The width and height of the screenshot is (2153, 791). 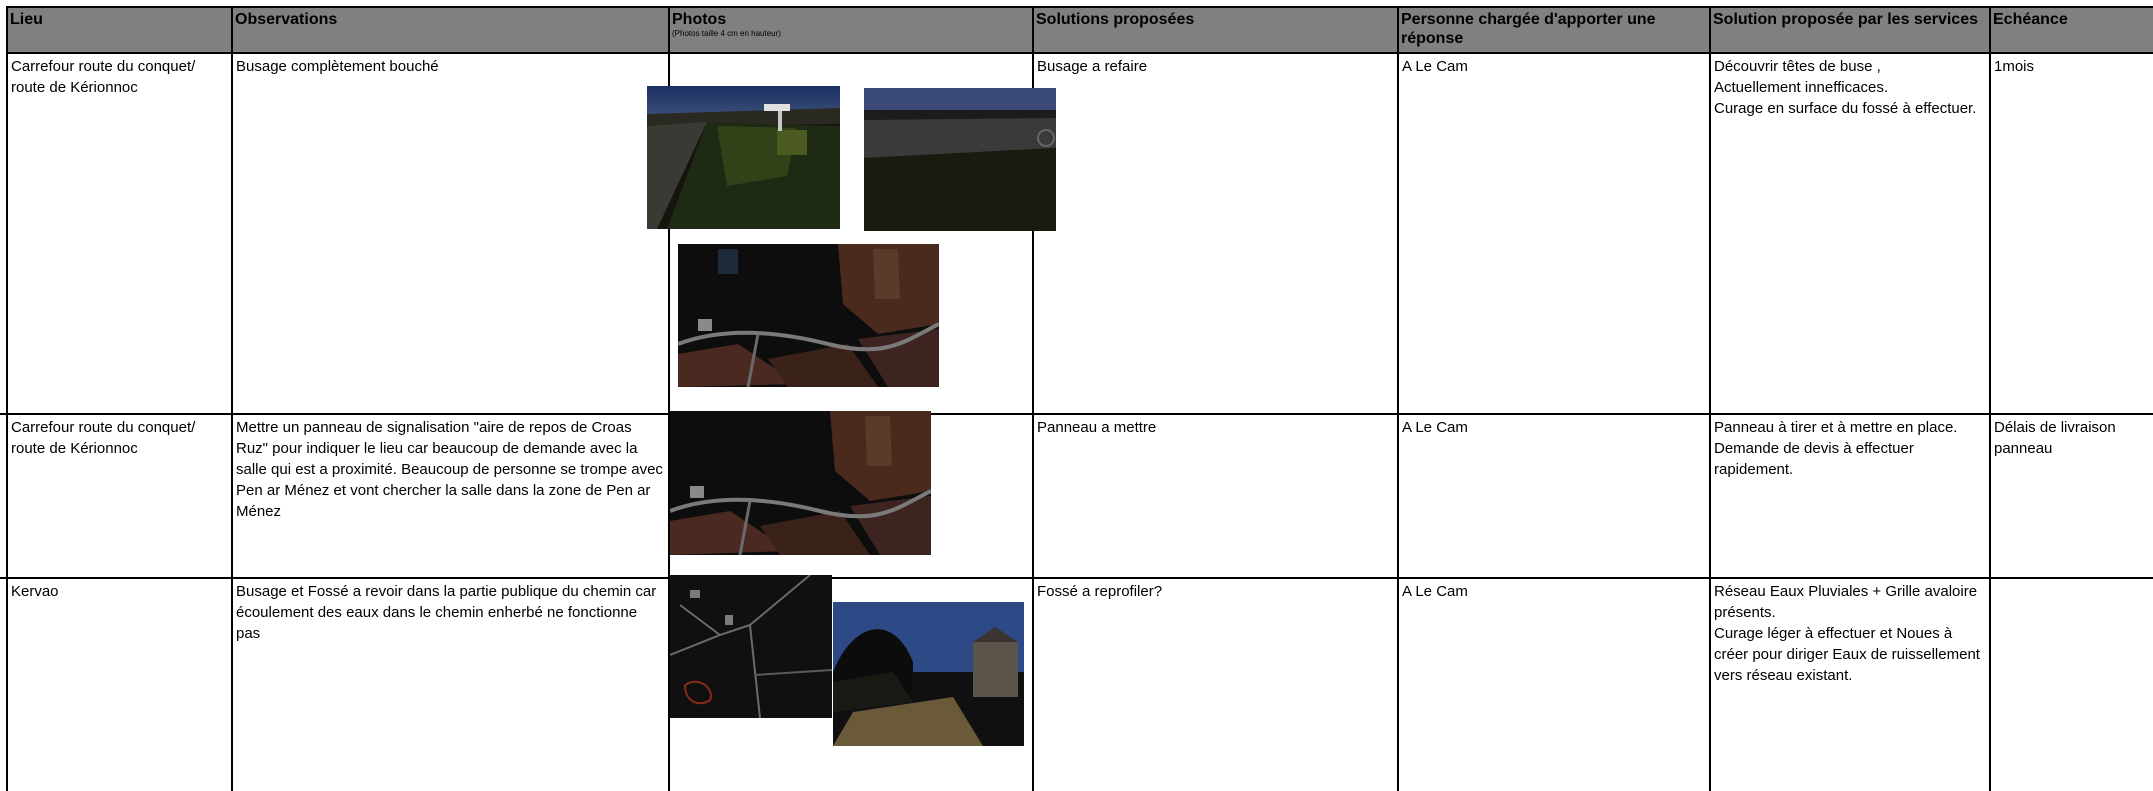 I want to click on photo-ditch-roadside, so click(x=743, y=157).